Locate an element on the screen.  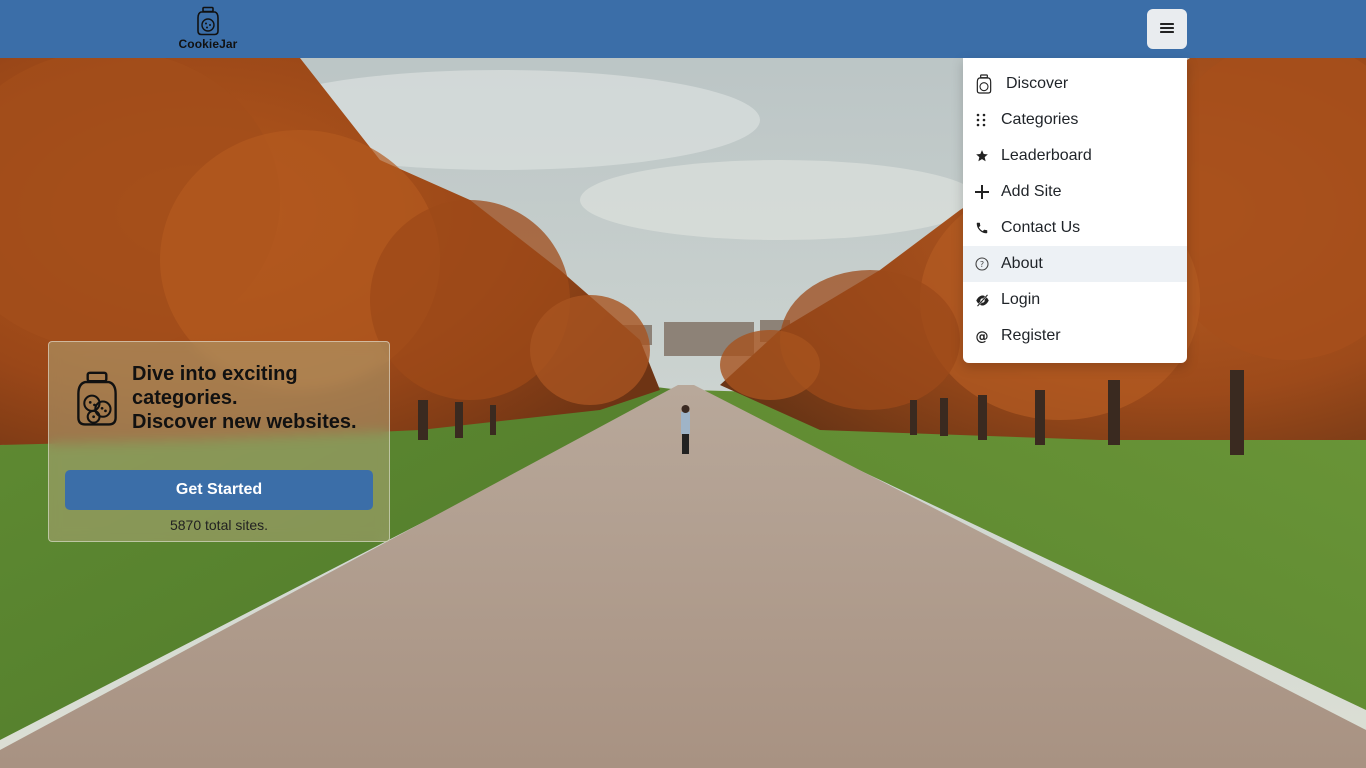
menu-item-leaderboard: Leaderboard is located at coordinates (1075, 156).